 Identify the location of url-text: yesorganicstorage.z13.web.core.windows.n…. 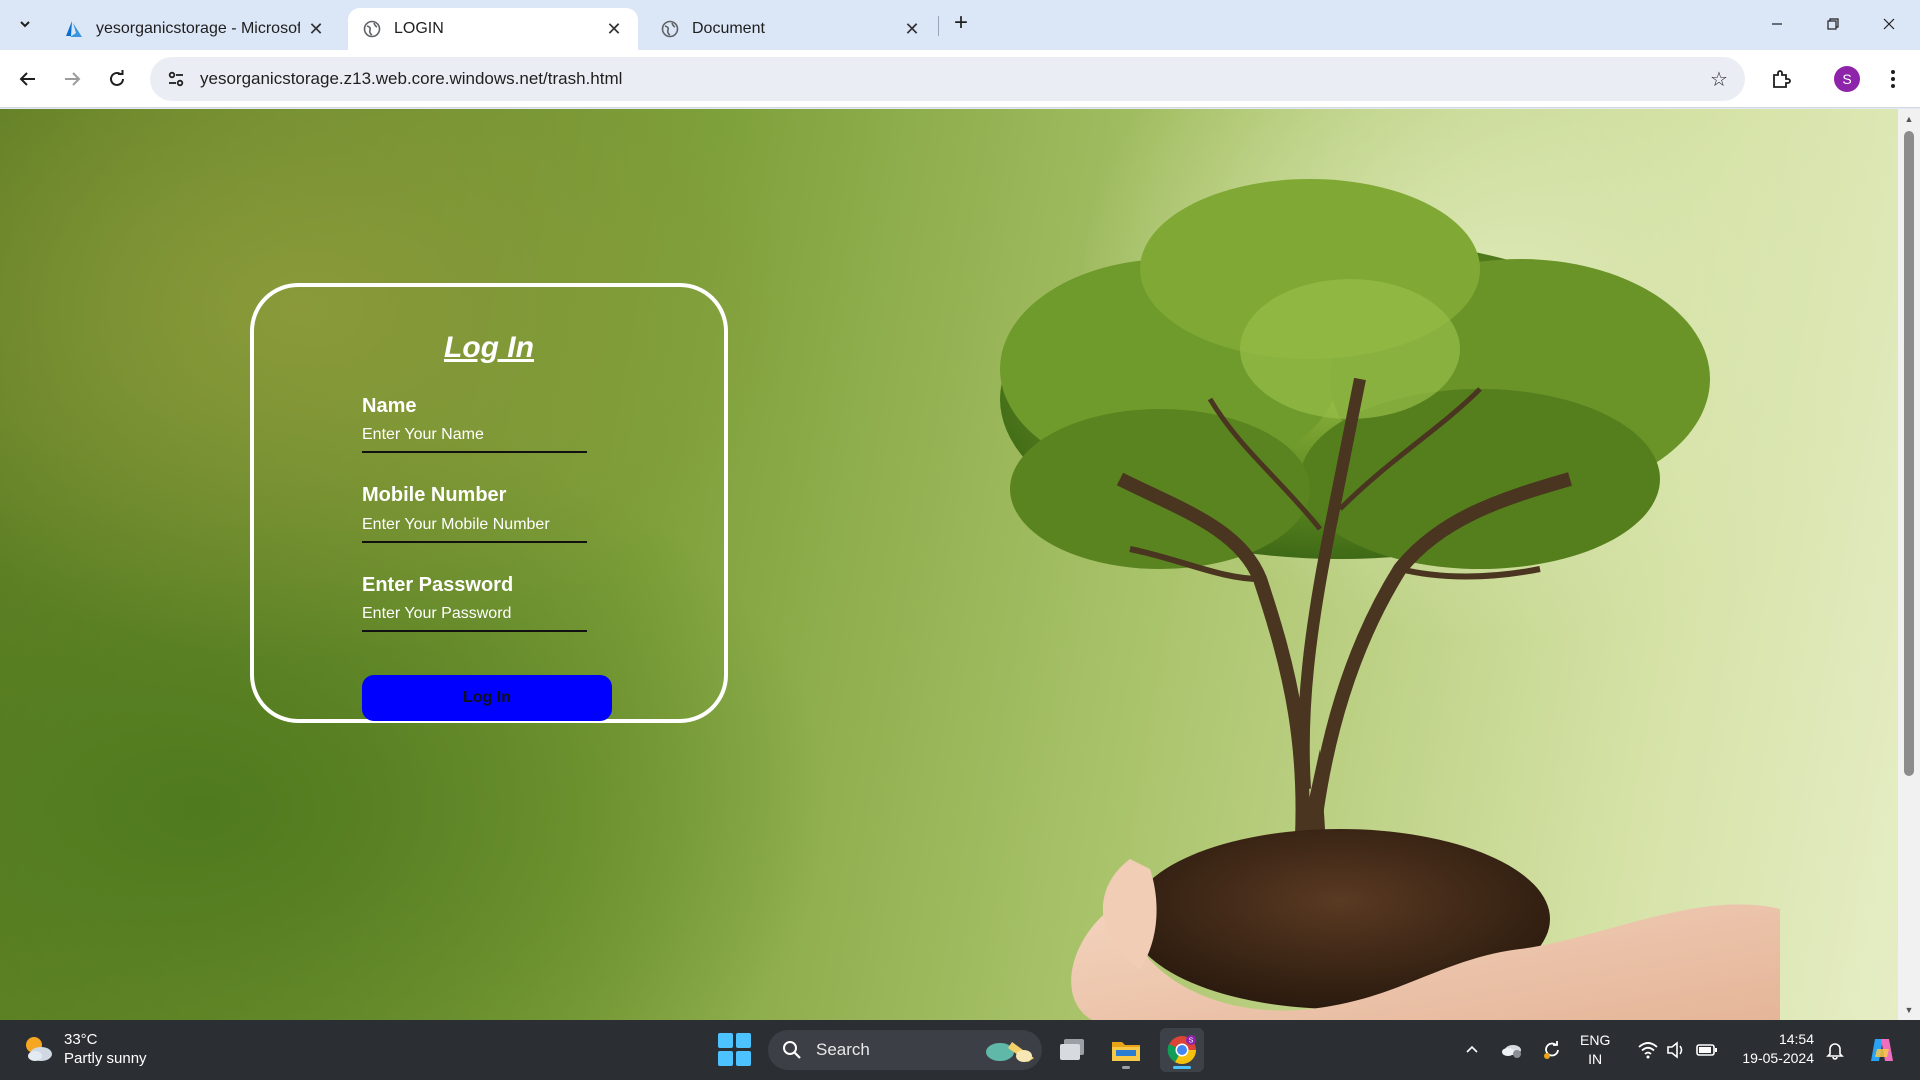
(411, 78).